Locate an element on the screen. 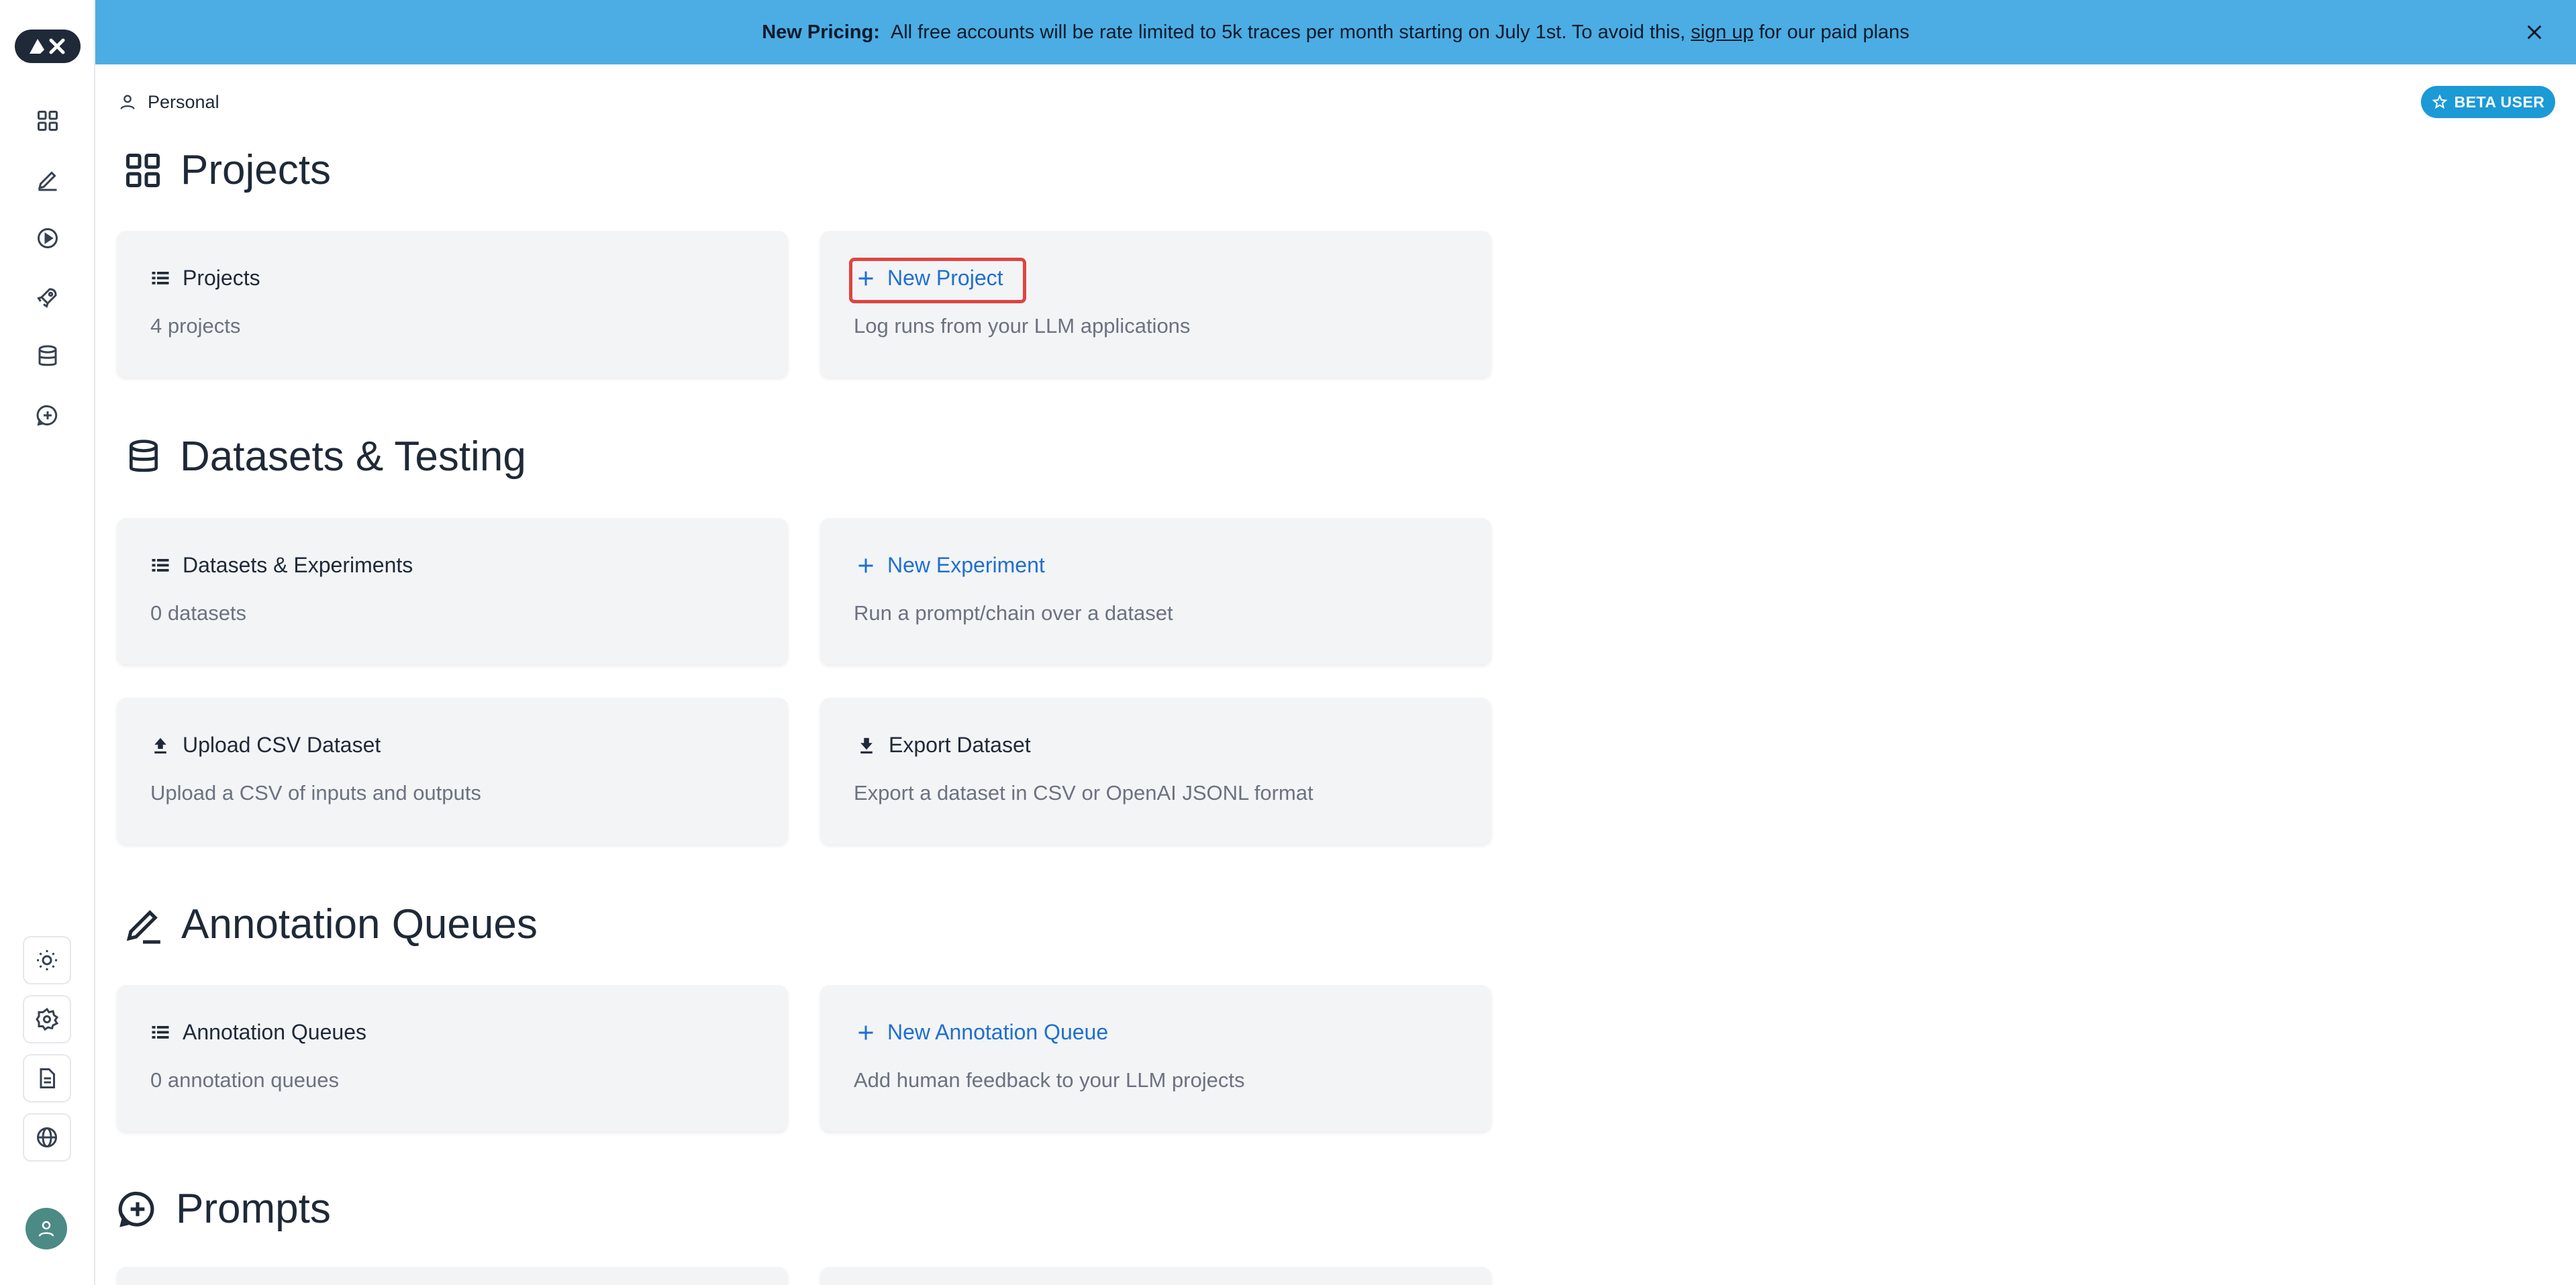 The width and height of the screenshot is (2576, 1285). card-subtitle: 0 annotation queues is located at coordinates (244, 1080).